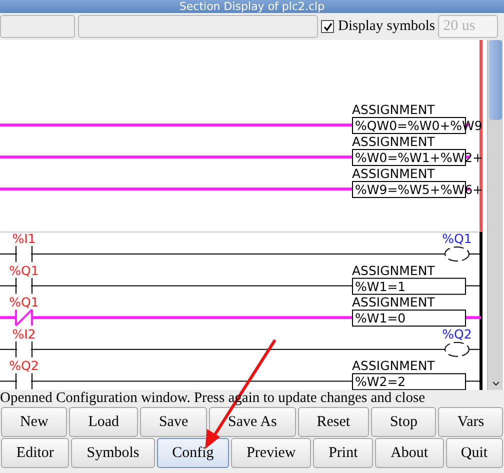 This screenshot has height=473, width=504. Describe the element at coordinates (34, 422) in the screenshot. I see `toolbar-button: New` at that location.